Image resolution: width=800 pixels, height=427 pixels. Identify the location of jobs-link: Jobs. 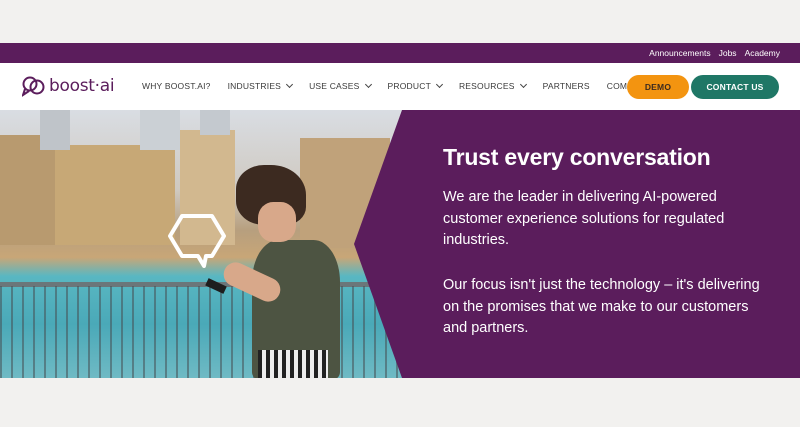
(728, 53).